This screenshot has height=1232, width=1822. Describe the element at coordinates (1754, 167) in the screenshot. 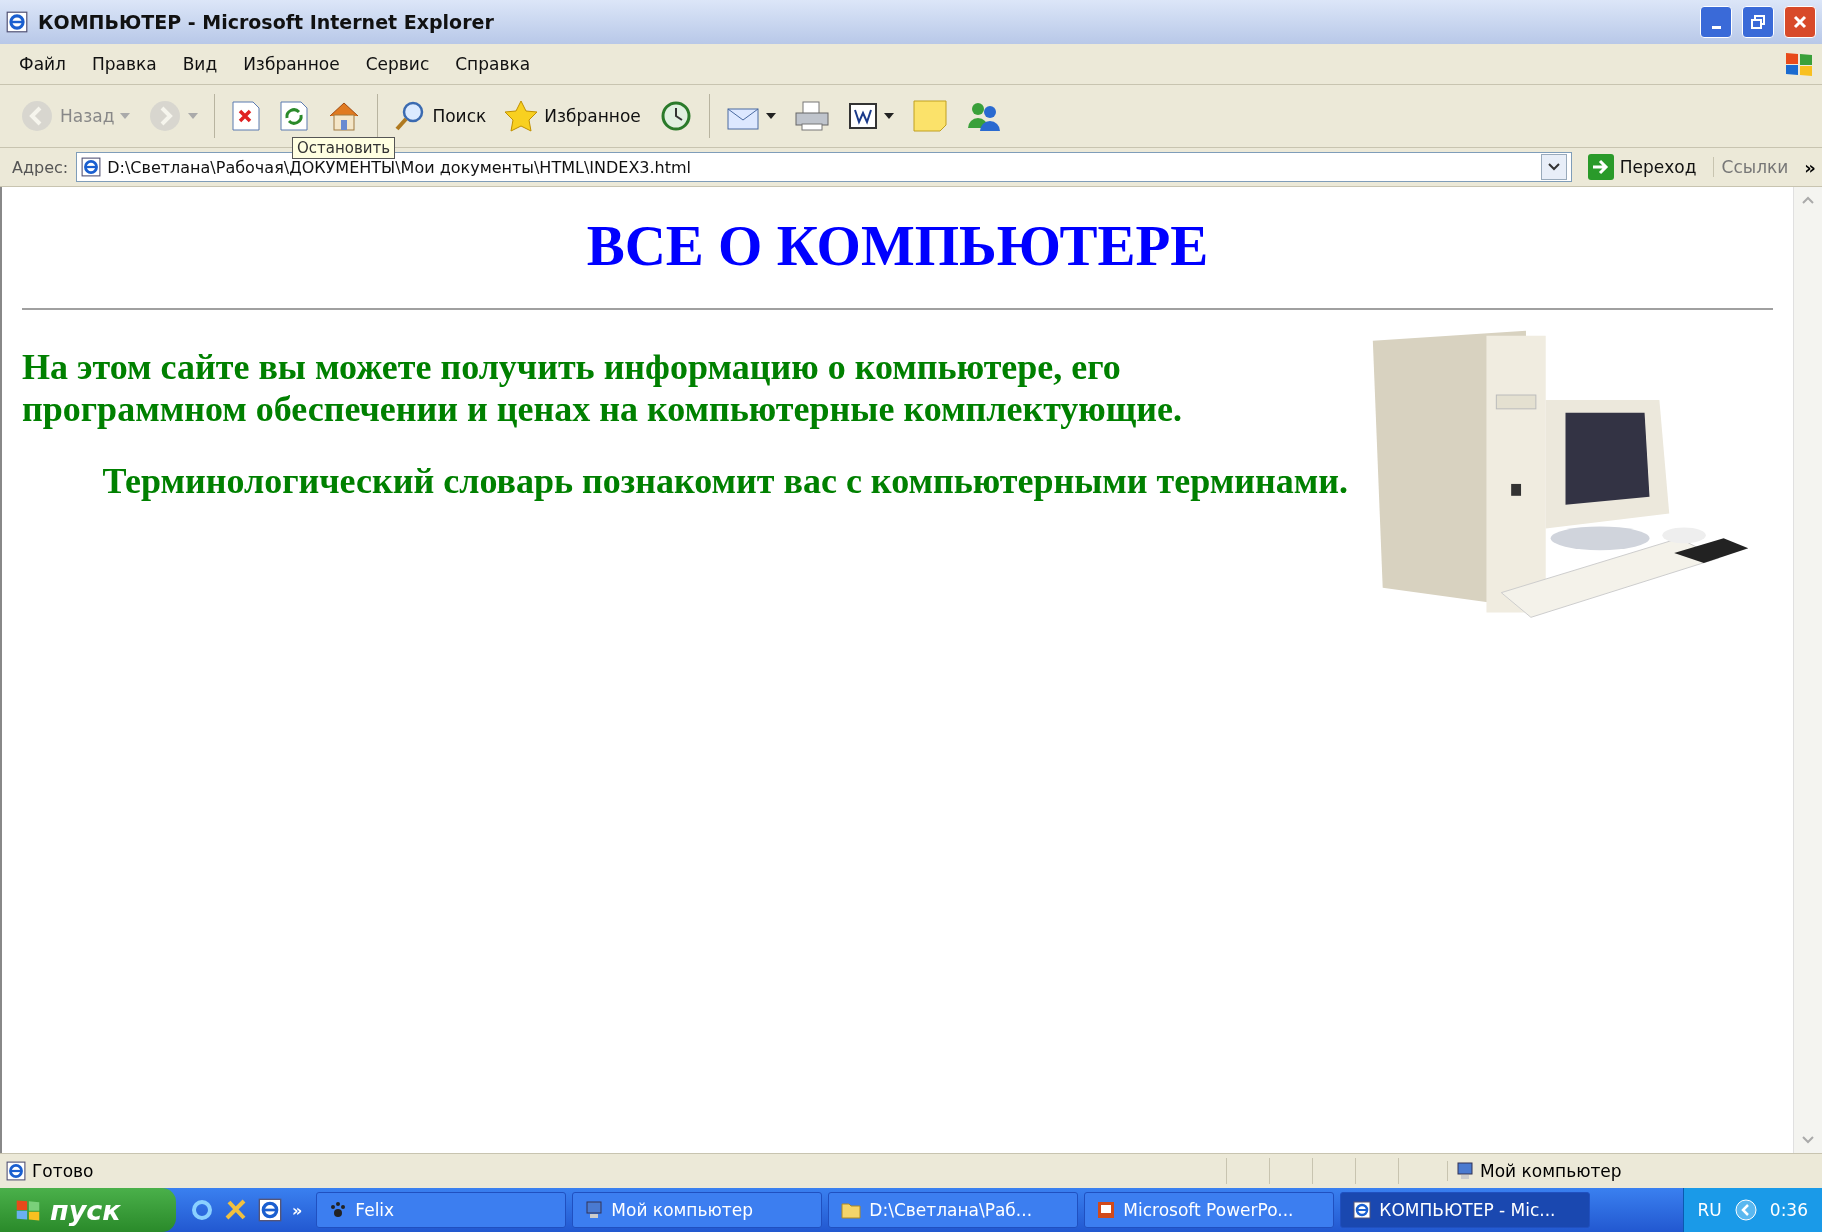

I see `links-button: Ссылки` at that location.